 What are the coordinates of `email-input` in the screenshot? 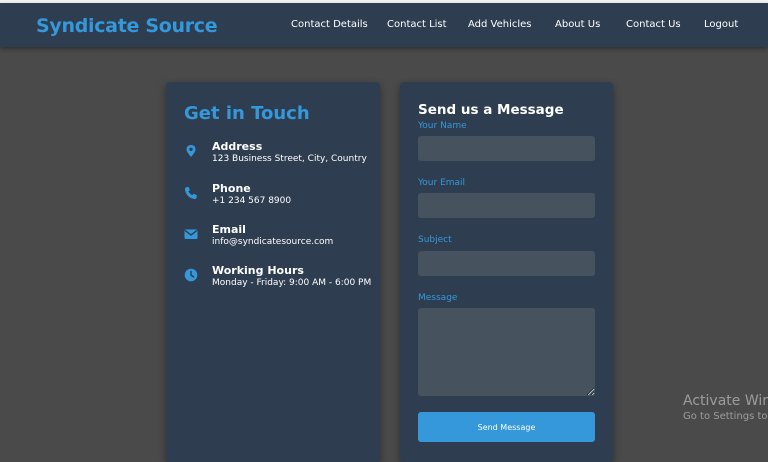 It's located at (506, 205).